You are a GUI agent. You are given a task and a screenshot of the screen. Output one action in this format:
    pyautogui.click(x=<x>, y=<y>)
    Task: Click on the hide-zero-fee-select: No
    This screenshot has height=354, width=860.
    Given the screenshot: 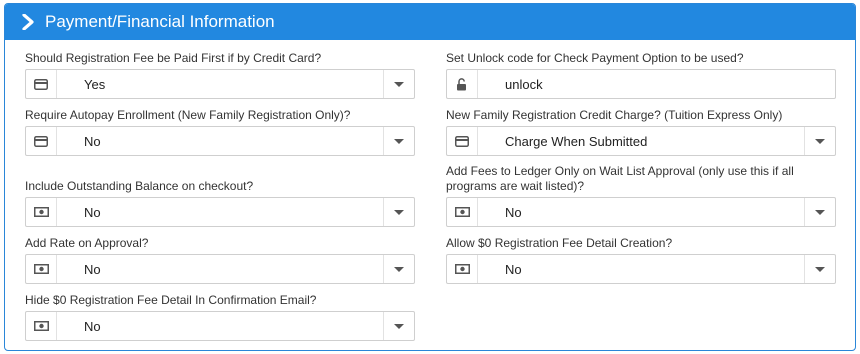 What is the action you would take?
    pyautogui.click(x=220, y=326)
    